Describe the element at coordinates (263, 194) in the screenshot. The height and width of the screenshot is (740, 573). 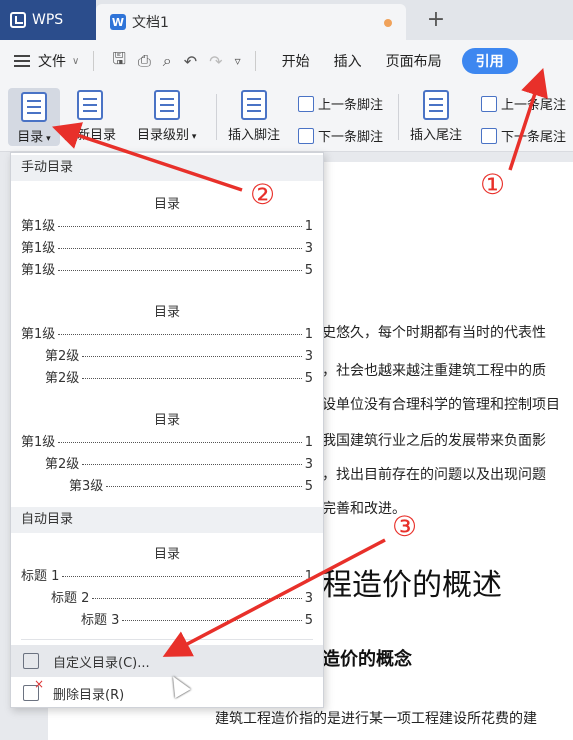
I see `annotation-mark-2: ②` at that location.